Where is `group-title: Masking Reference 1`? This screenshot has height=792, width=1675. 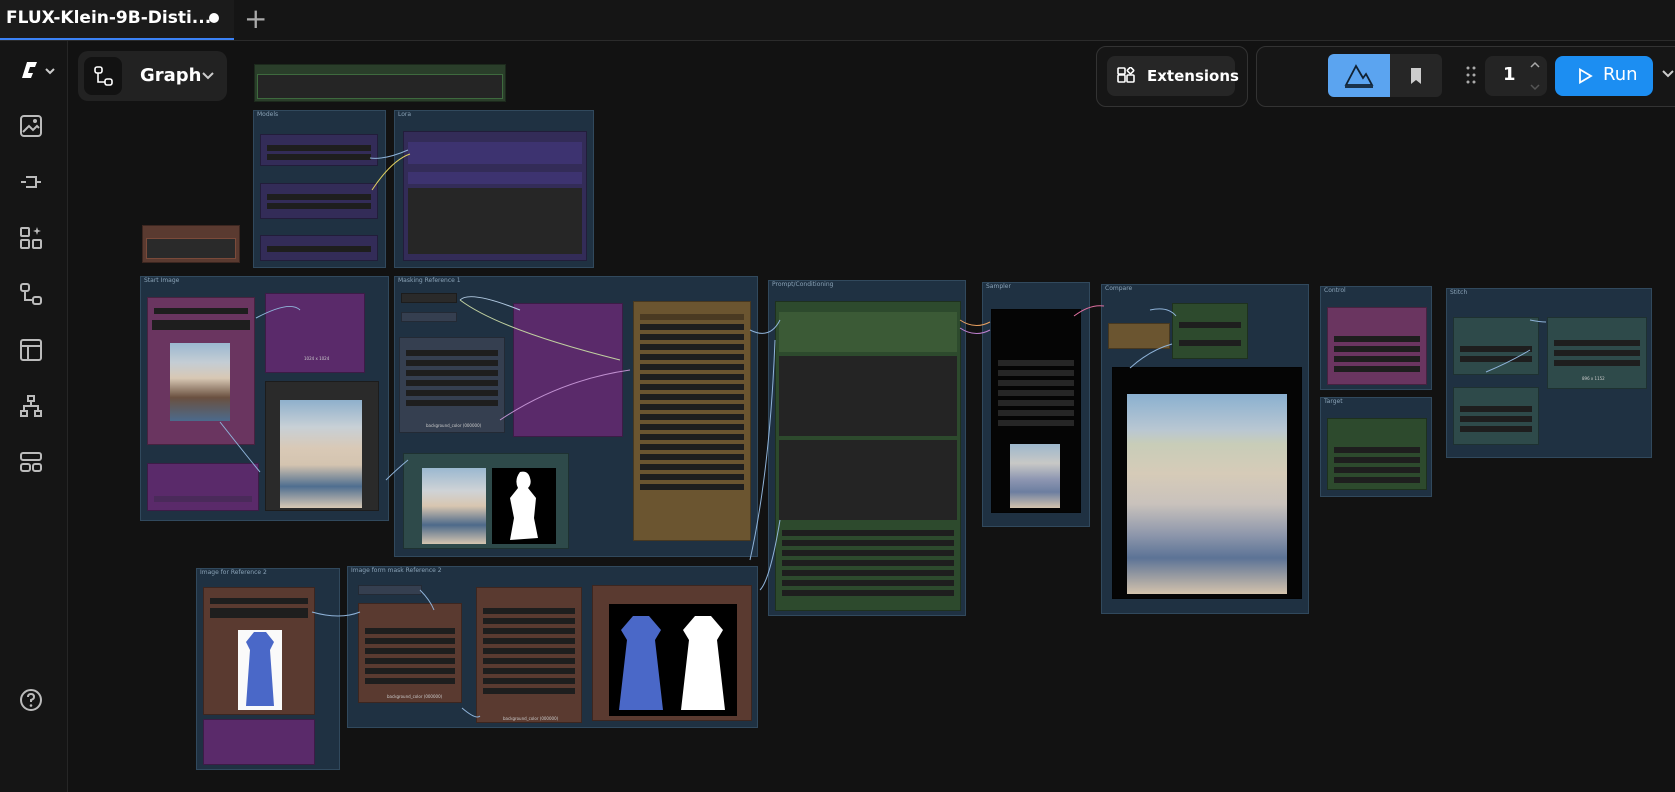 group-title: Masking Reference 1 is located at coordinates (429, 280).